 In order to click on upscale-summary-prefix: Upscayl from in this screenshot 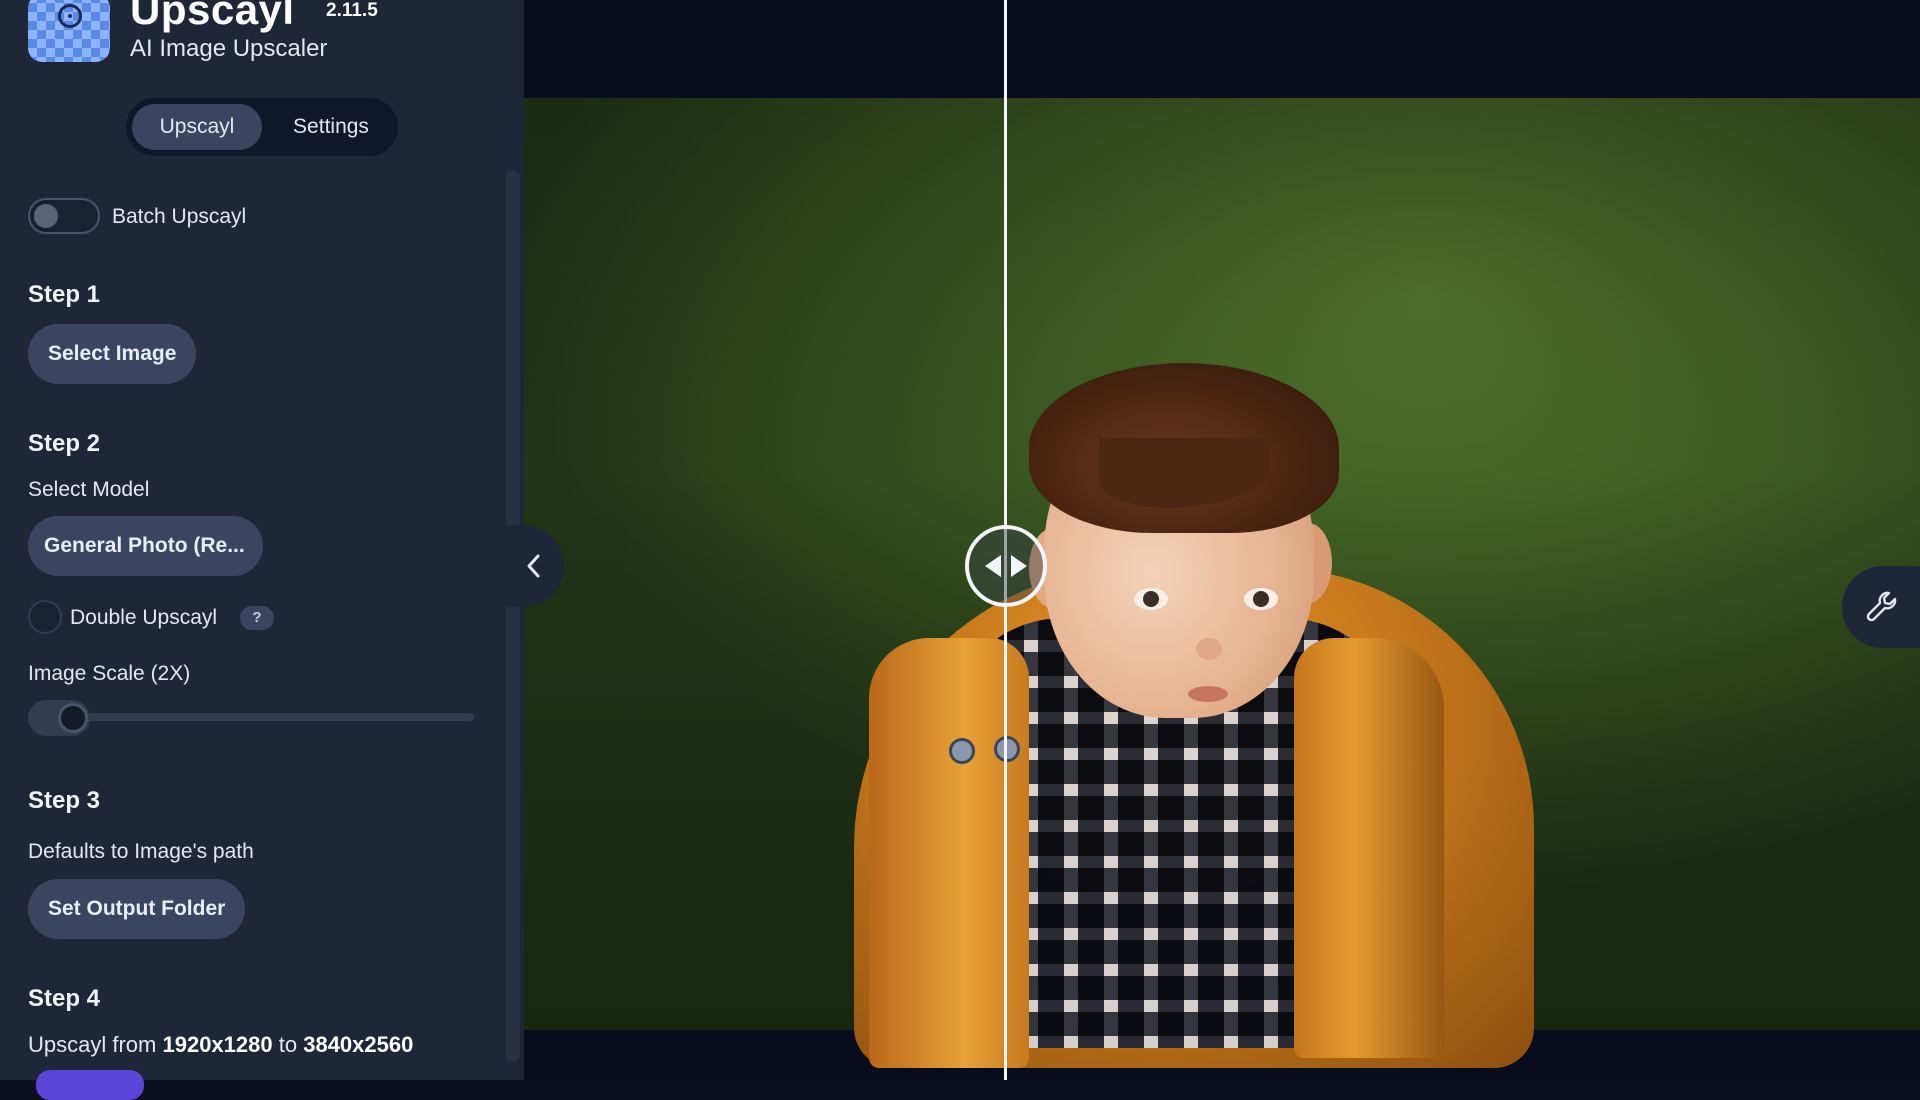, I will do `click(92, 1044)`.